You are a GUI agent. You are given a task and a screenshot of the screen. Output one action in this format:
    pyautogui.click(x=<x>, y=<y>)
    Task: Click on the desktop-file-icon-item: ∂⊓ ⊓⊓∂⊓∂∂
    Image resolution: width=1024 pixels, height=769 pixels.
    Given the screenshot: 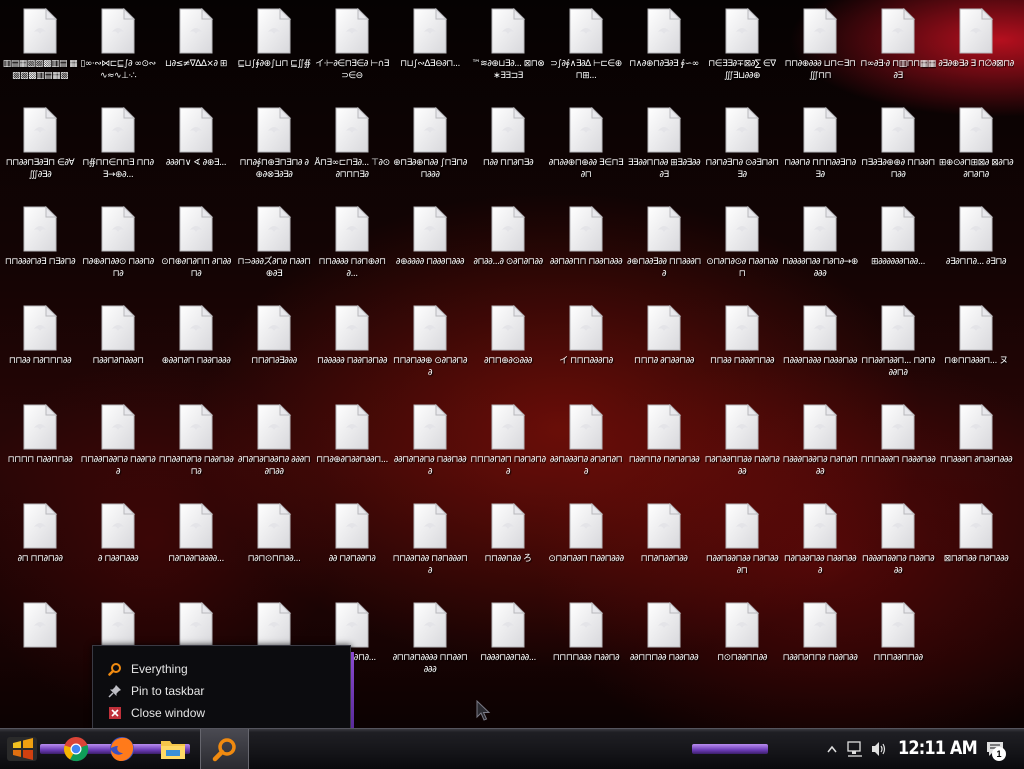 What is the action you would take?
    pyautogui.click(x=40, y=544)
    